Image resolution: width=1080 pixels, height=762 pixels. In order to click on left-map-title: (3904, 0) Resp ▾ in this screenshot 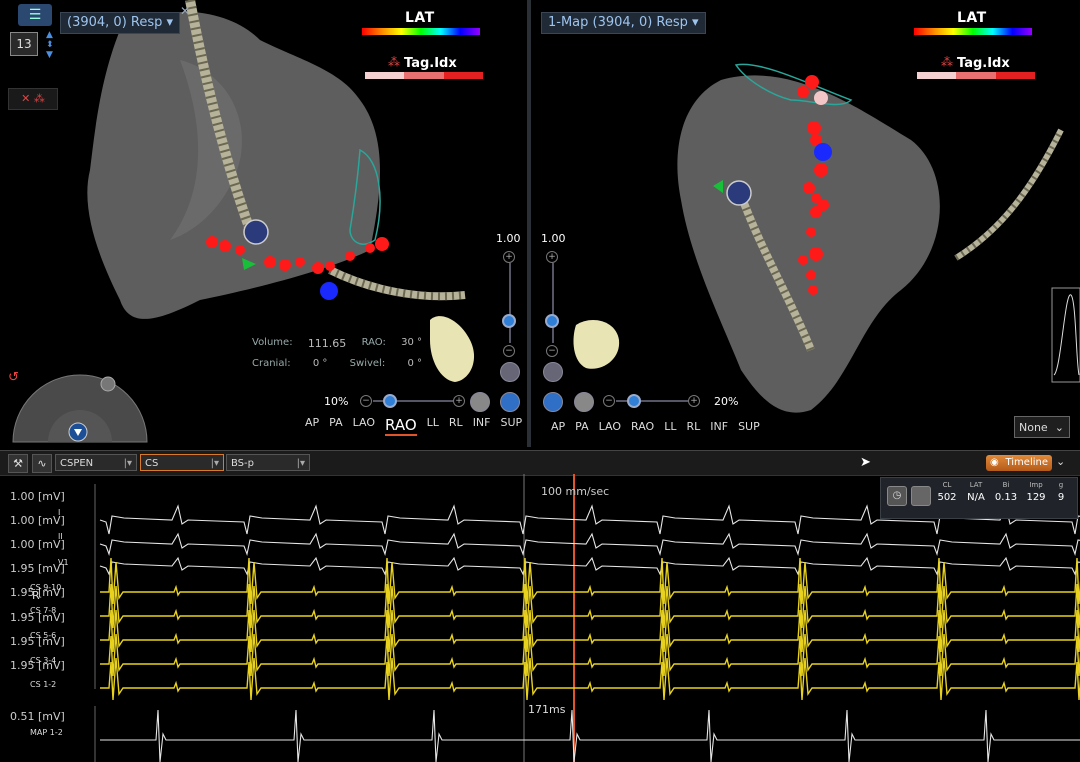, I will do `click(120, 23)`.